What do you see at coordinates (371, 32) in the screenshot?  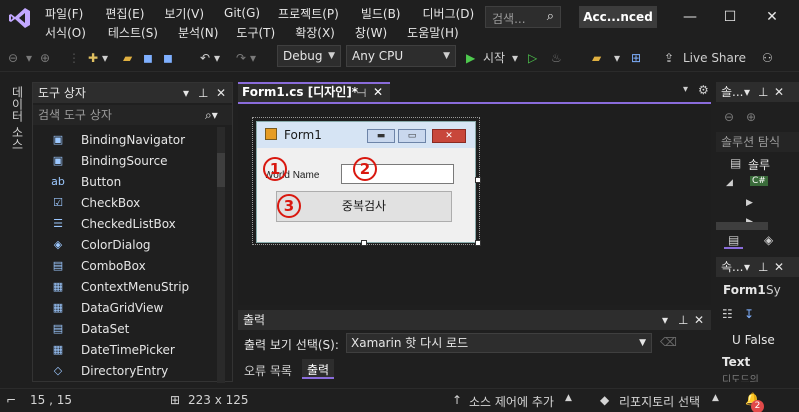 I see `menu-window: 창(W)` at bounding box center [371, 32].